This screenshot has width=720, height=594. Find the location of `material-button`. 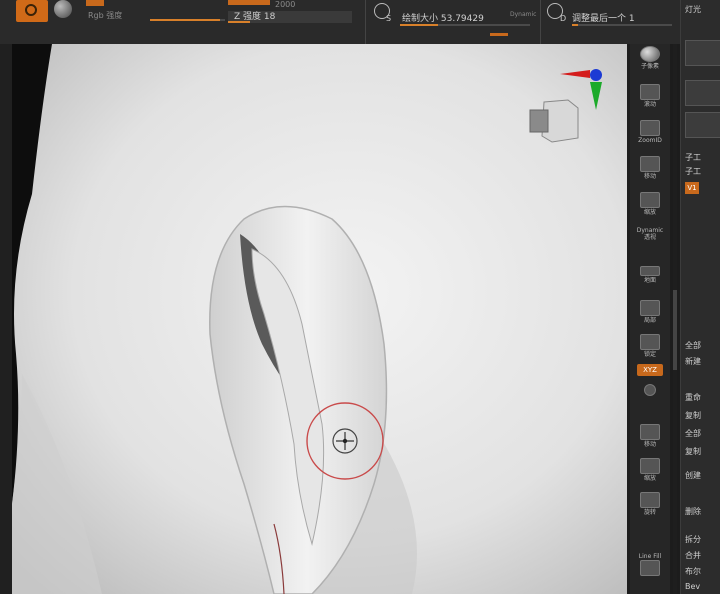

material-button is located at coordinates (65, 10).